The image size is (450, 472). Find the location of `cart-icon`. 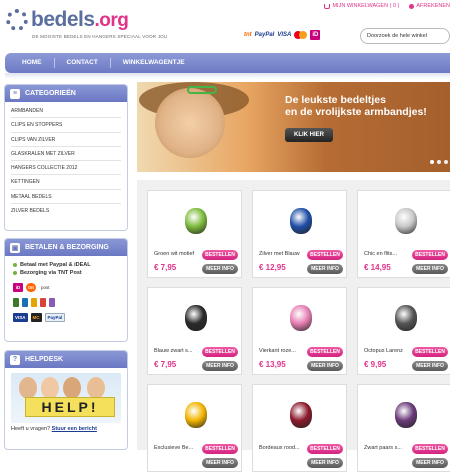

cart-icon is located at coordinates (327, 6).